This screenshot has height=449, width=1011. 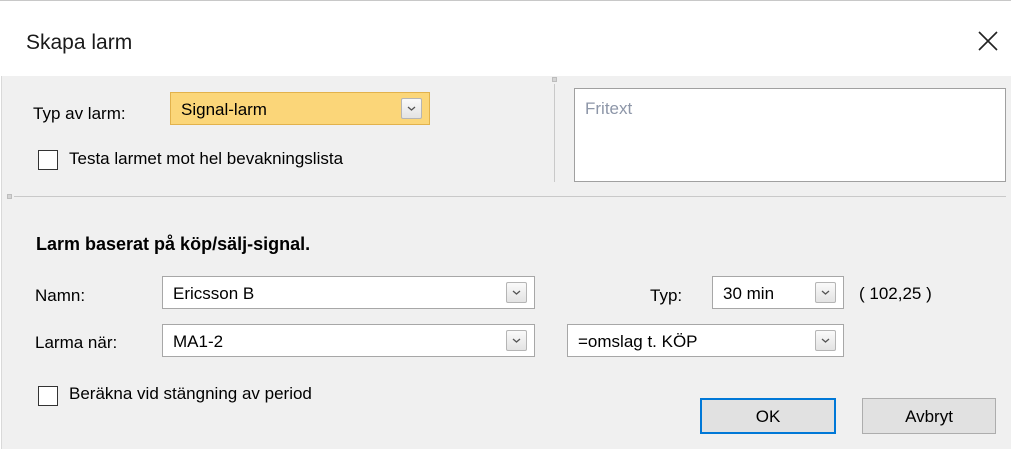 I want to click on alert-when-label: Larma när:, so click(x=76, y=342).